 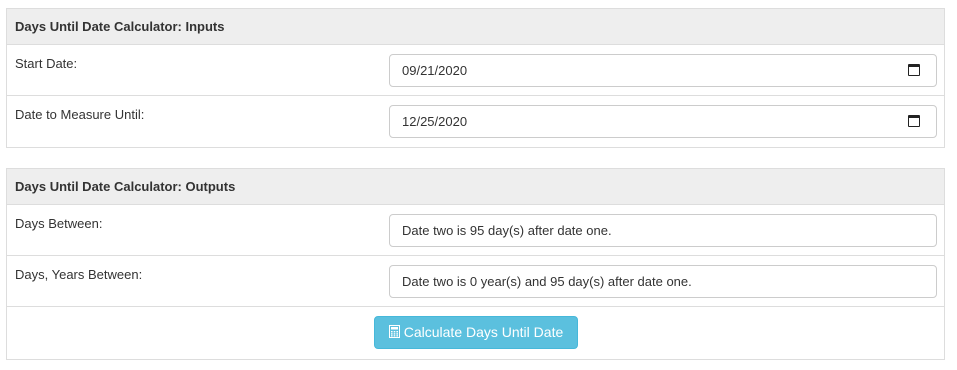 I want to click on days-between-value: Date two is 95 day(s) after date one., so click(x=507, y=230).